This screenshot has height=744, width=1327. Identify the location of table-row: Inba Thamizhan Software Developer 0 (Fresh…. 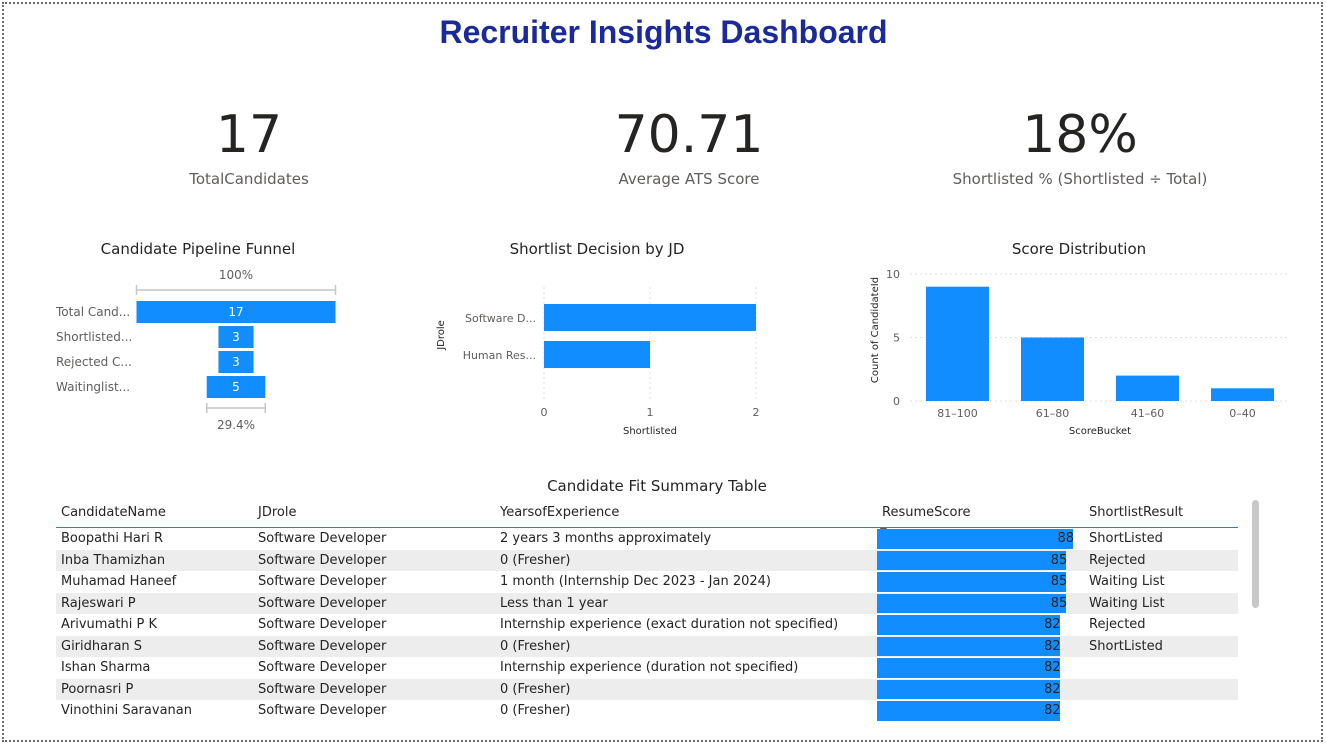
(647, 560).